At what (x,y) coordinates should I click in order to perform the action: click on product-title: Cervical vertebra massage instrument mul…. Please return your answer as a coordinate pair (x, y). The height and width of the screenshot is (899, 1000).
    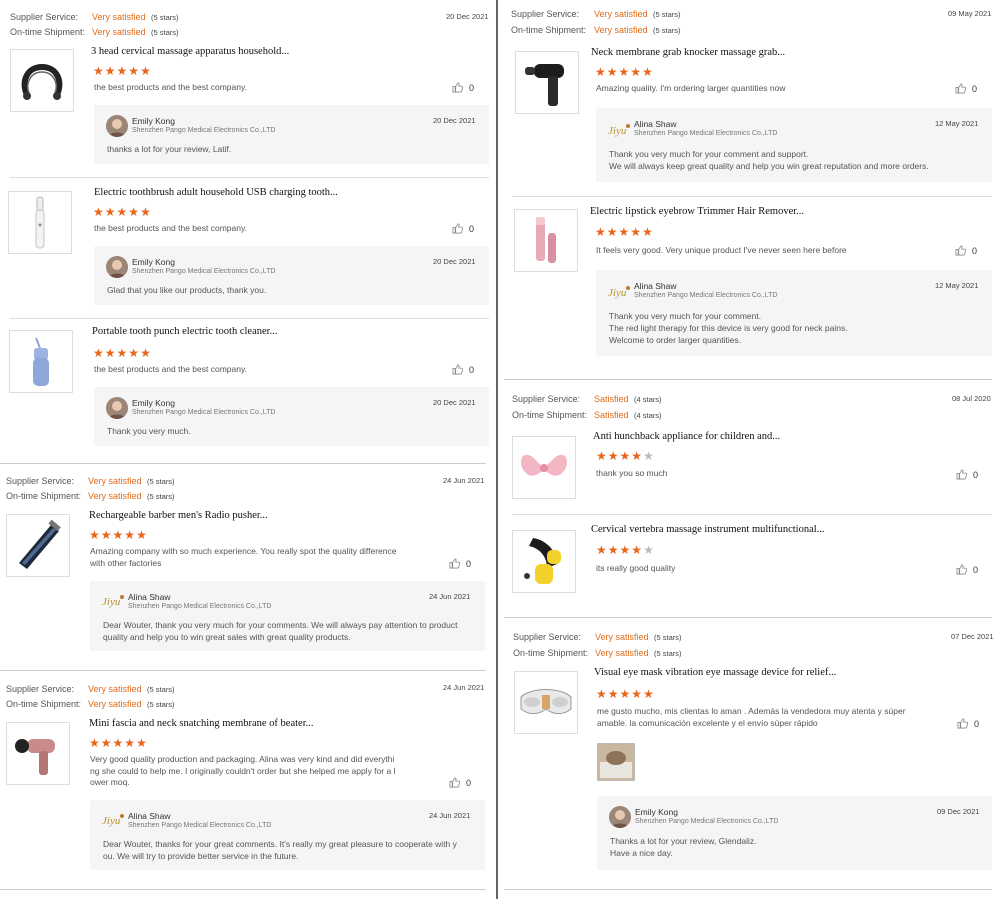
    Looking at the image, I should click on (708, 529).